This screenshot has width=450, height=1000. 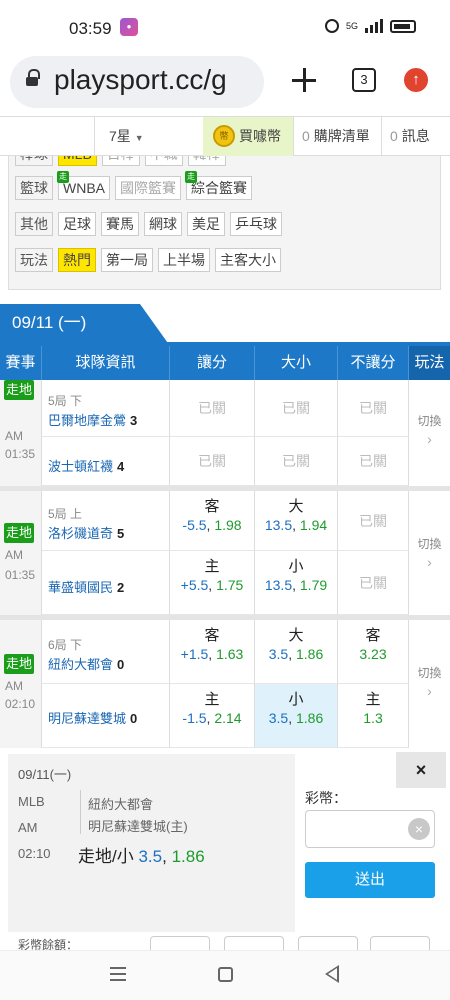 What do you see at coordinates (373, 716) in the screenshot?
I see `moneyline-home-odds: 主 1.3` at bounding box center [373, 716].